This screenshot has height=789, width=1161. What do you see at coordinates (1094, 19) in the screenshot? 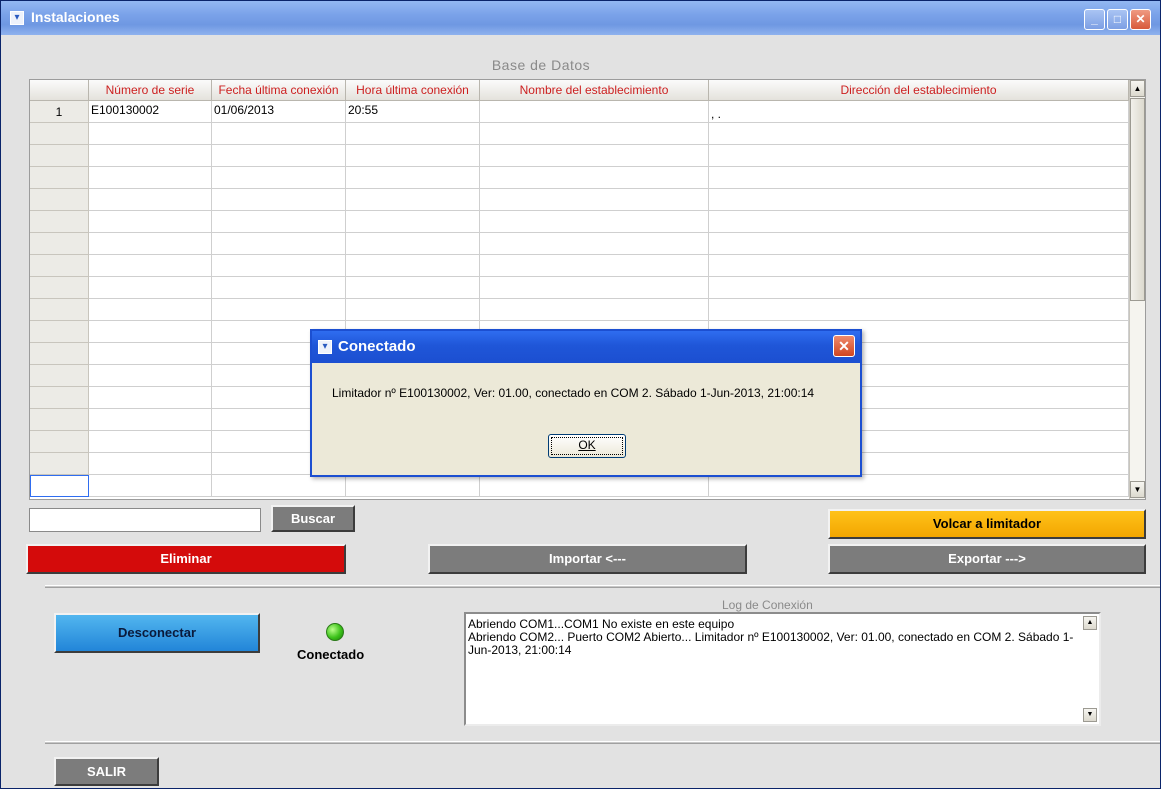
I see `minimize-button: _` at bounding box center [1094, 19].